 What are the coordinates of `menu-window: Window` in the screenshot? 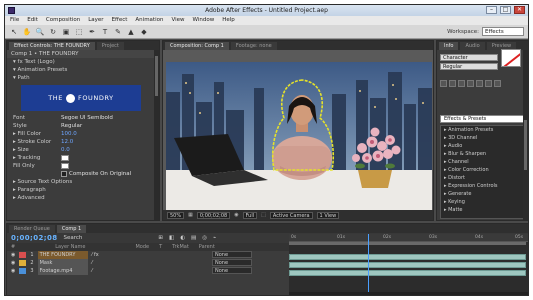 It's located at (204, 20).